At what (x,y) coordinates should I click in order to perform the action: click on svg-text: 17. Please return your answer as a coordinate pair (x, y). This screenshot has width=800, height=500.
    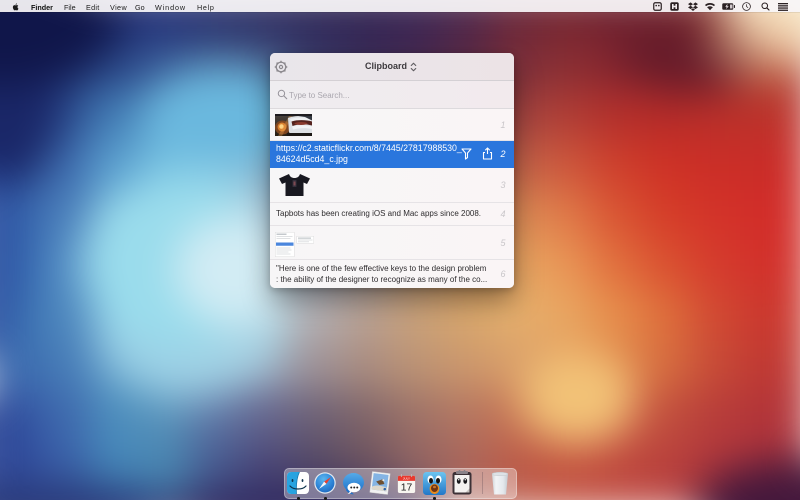
    Looking at the image, I should click on (407, 487).